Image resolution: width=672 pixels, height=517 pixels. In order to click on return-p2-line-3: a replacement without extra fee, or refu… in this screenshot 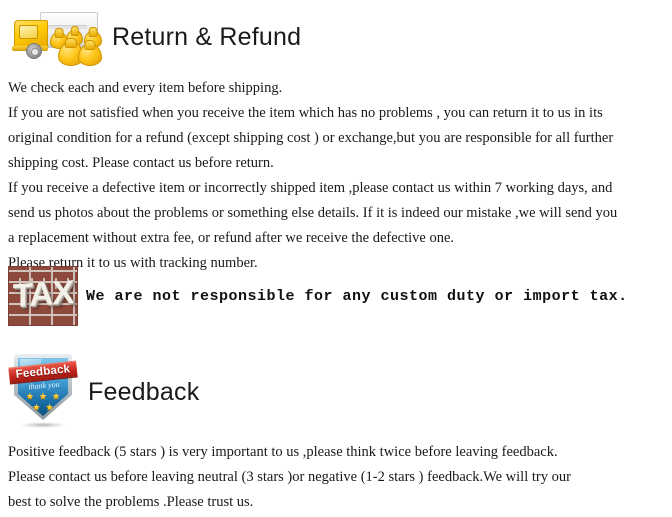, I will do `click(231, 238)`.